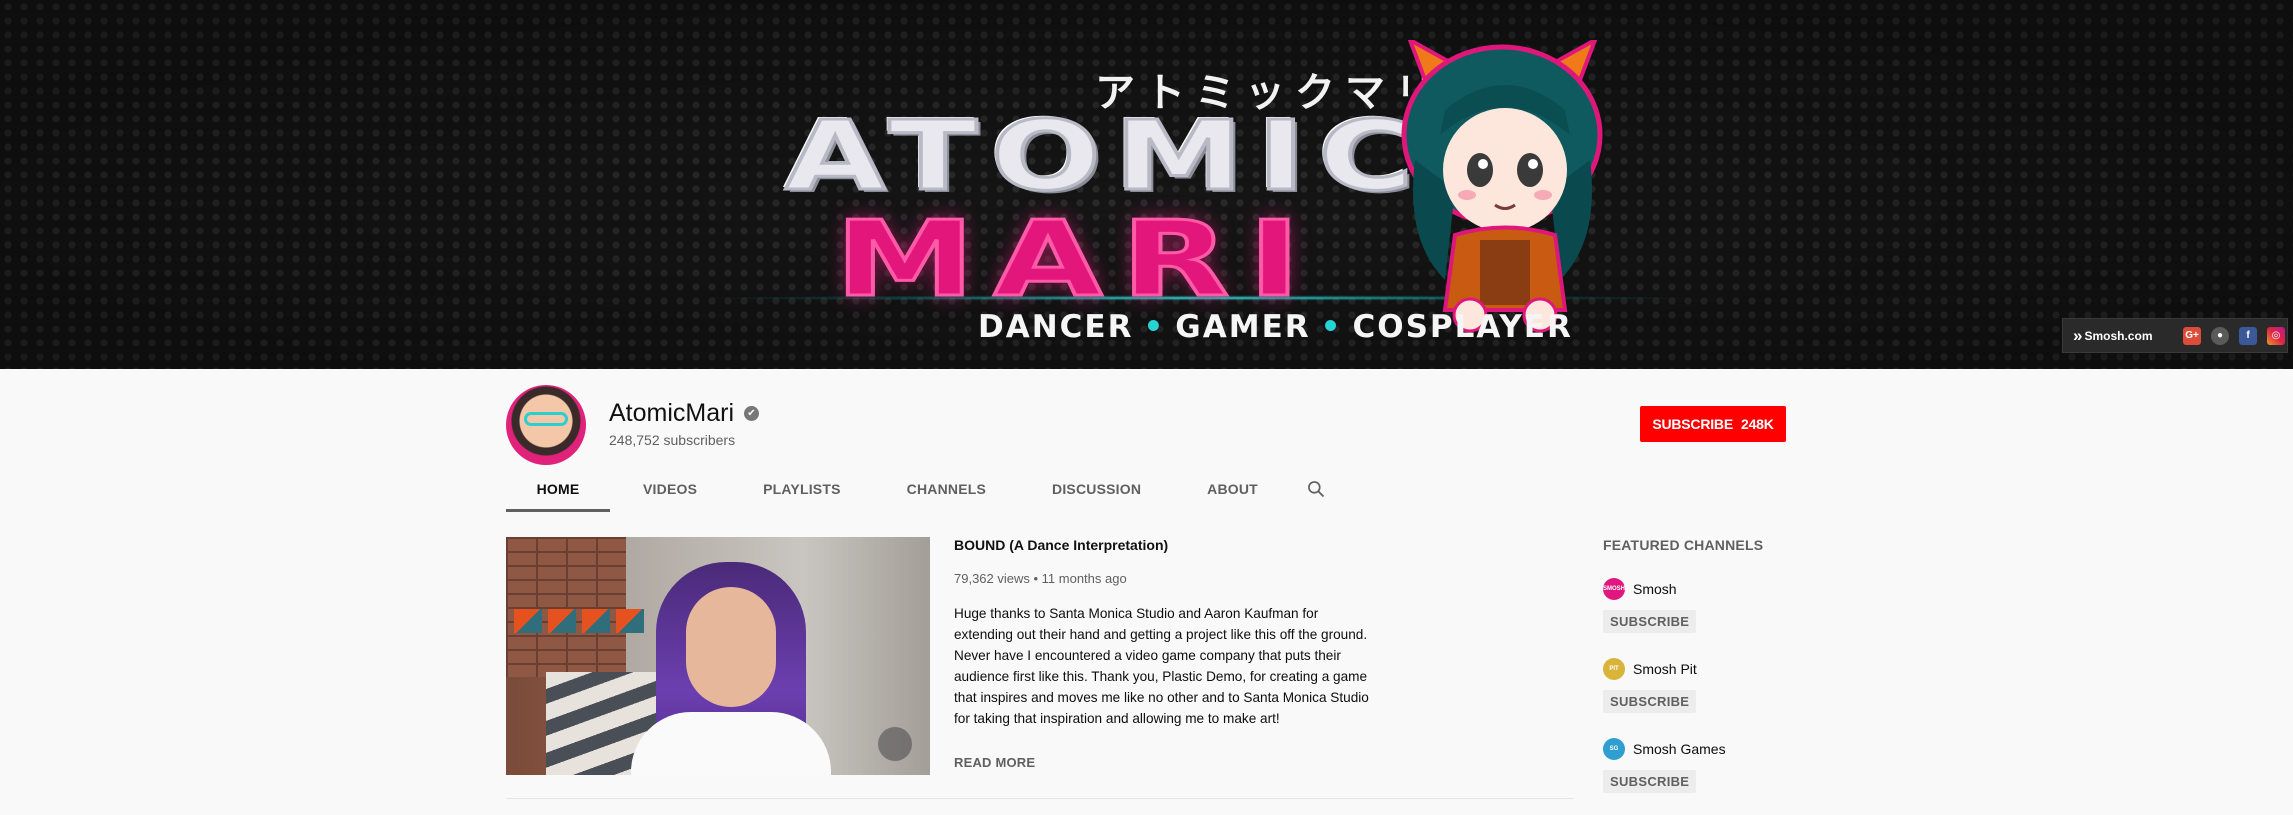  I want to click on avatar-glasses, so click(546, 419).